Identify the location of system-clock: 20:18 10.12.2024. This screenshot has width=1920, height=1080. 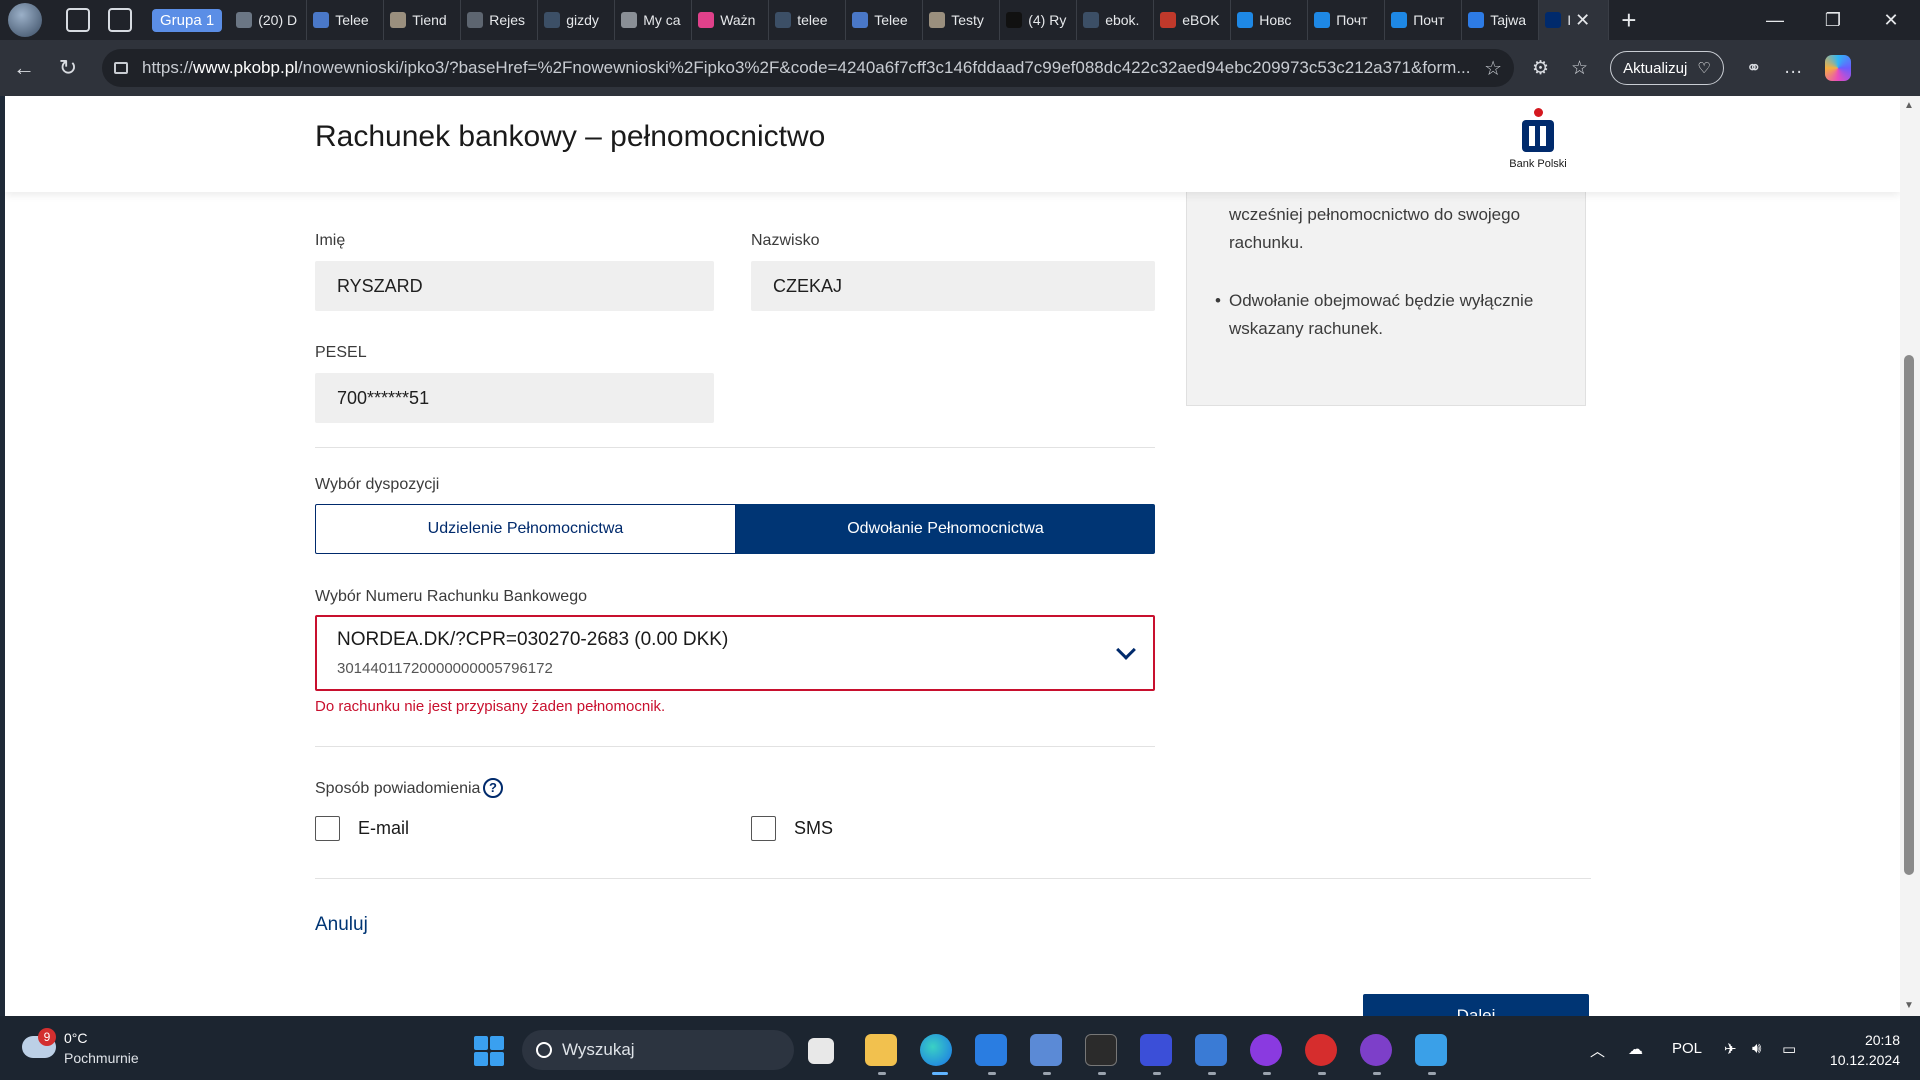
(1860, 1050).